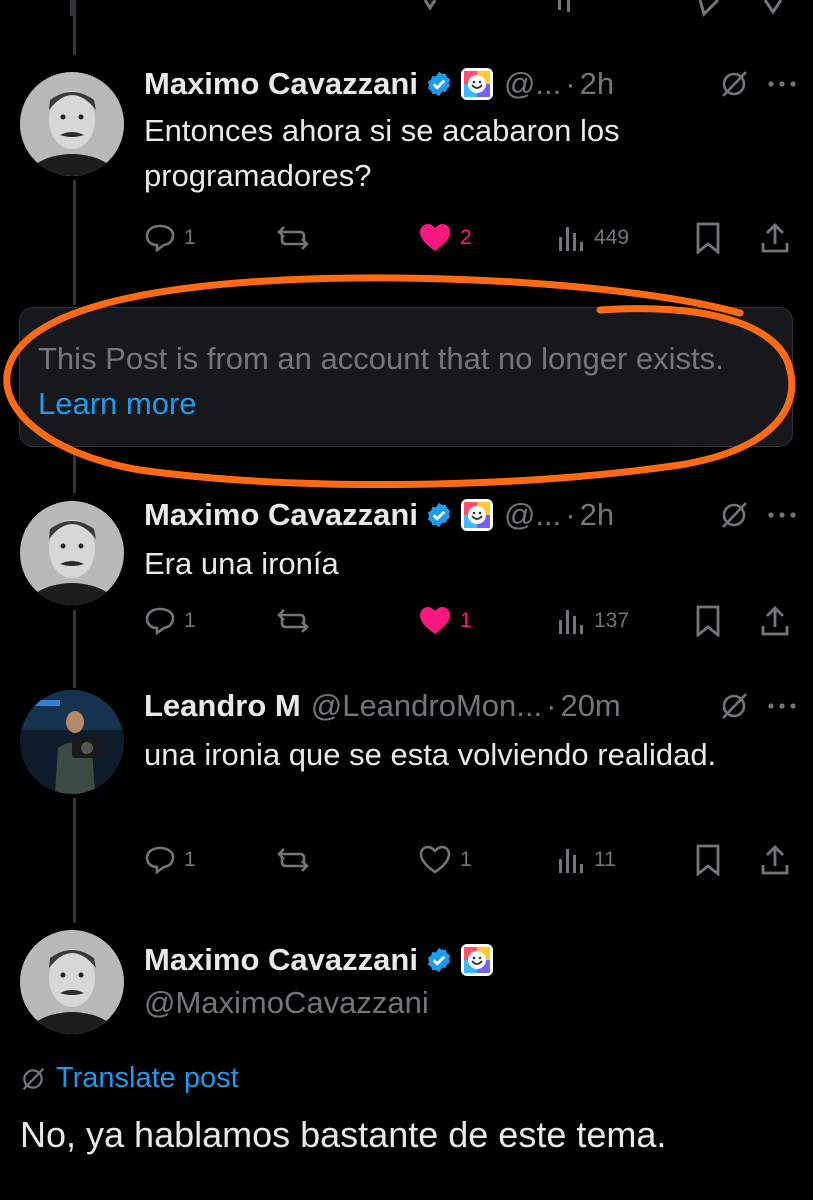  Describe the element at coordinates (466, 237) in the screenshot. I see `like-count: 2` at that location.